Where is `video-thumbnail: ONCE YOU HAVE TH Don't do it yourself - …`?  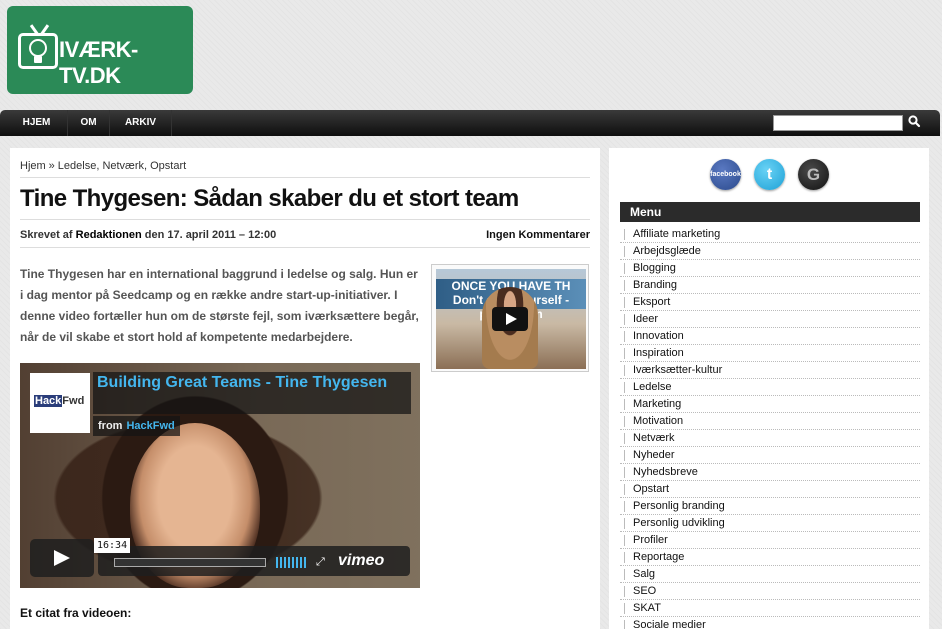
video-thumbnail: ONCE YOU HAVE TH Don't do it yourself - … is located at coordinates (510, 318).